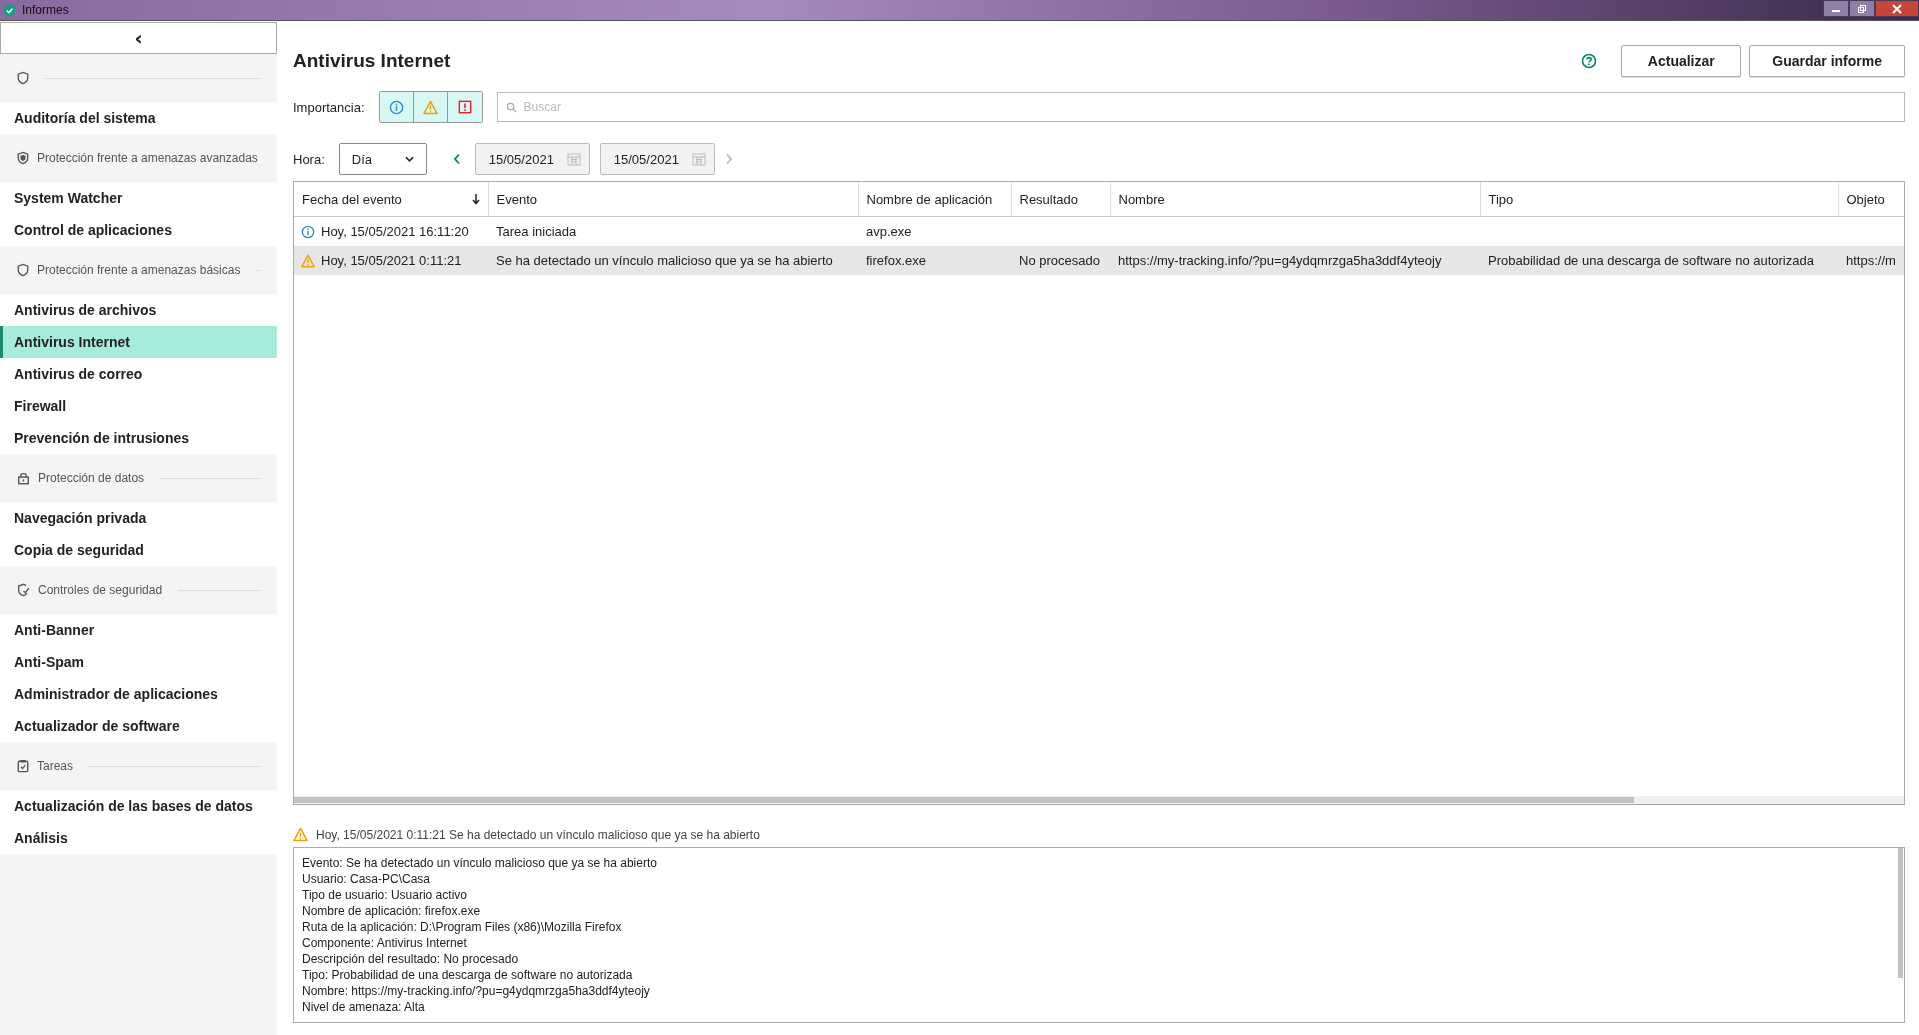 Image resolution: width=1919 pixels, height=1035 pixels. I want to click on sidebar-item: Copia de seguridad, so click(138, 550).